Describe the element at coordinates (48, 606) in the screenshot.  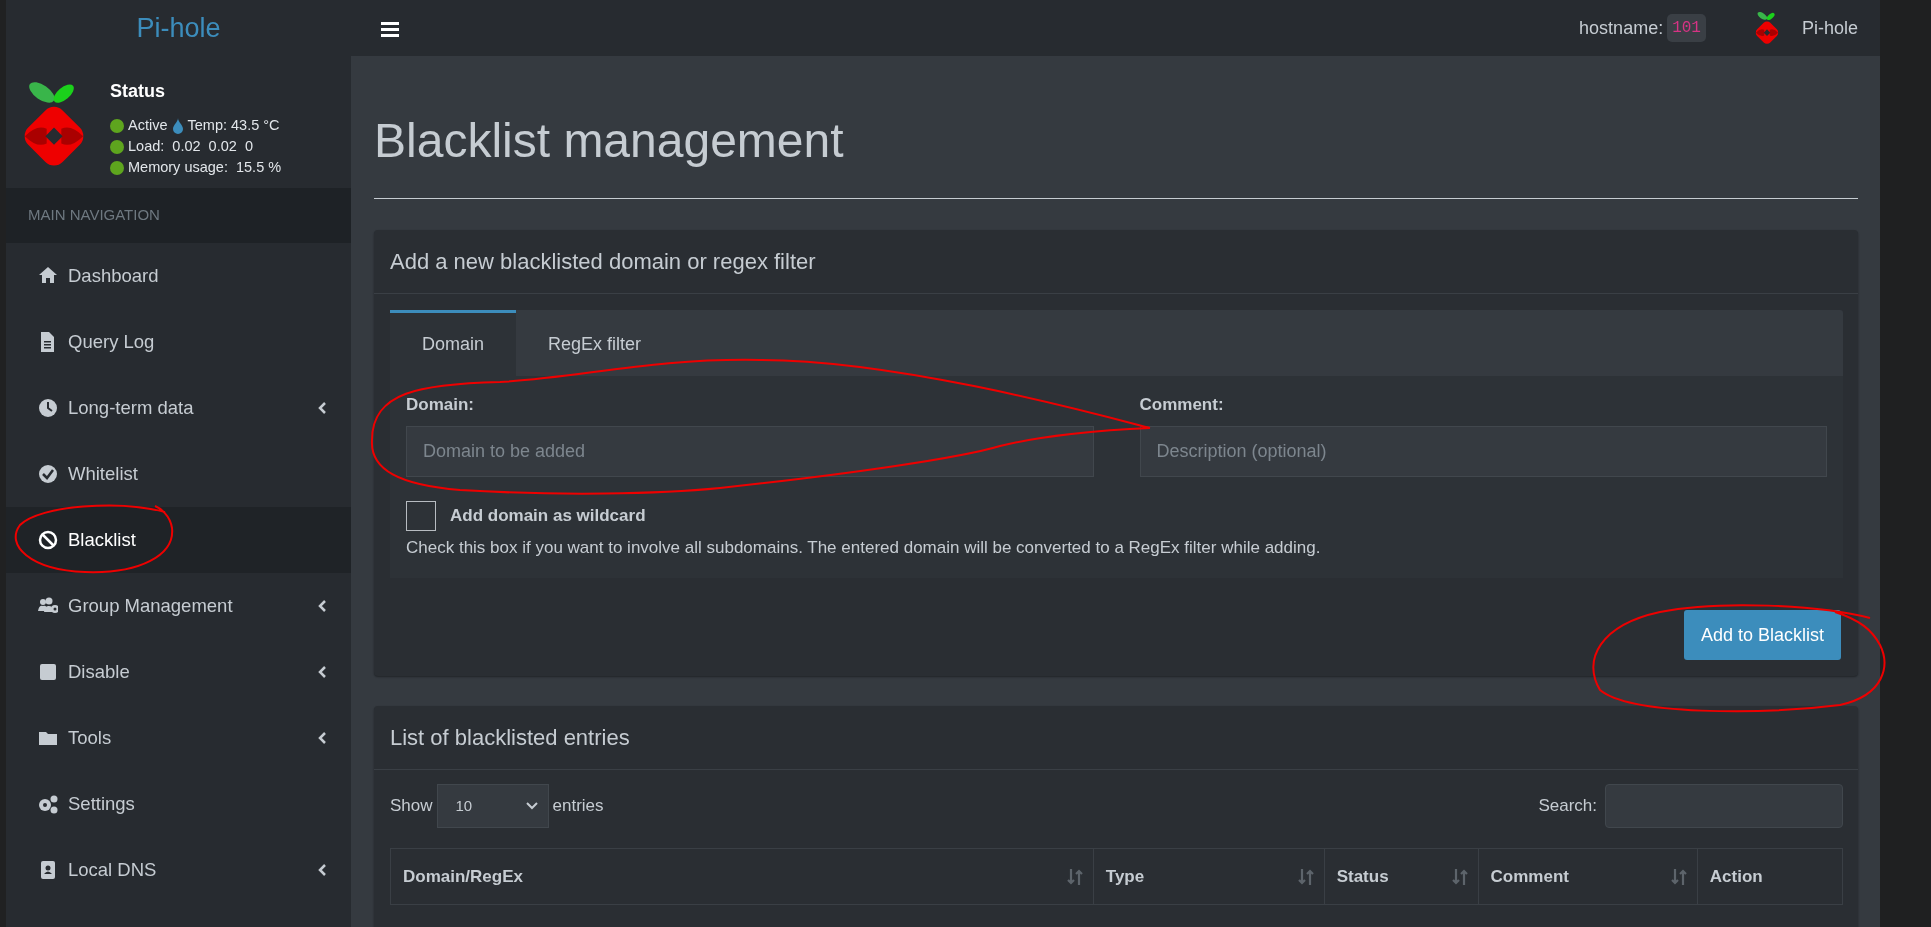
I see `users-gear-icon` at that location.